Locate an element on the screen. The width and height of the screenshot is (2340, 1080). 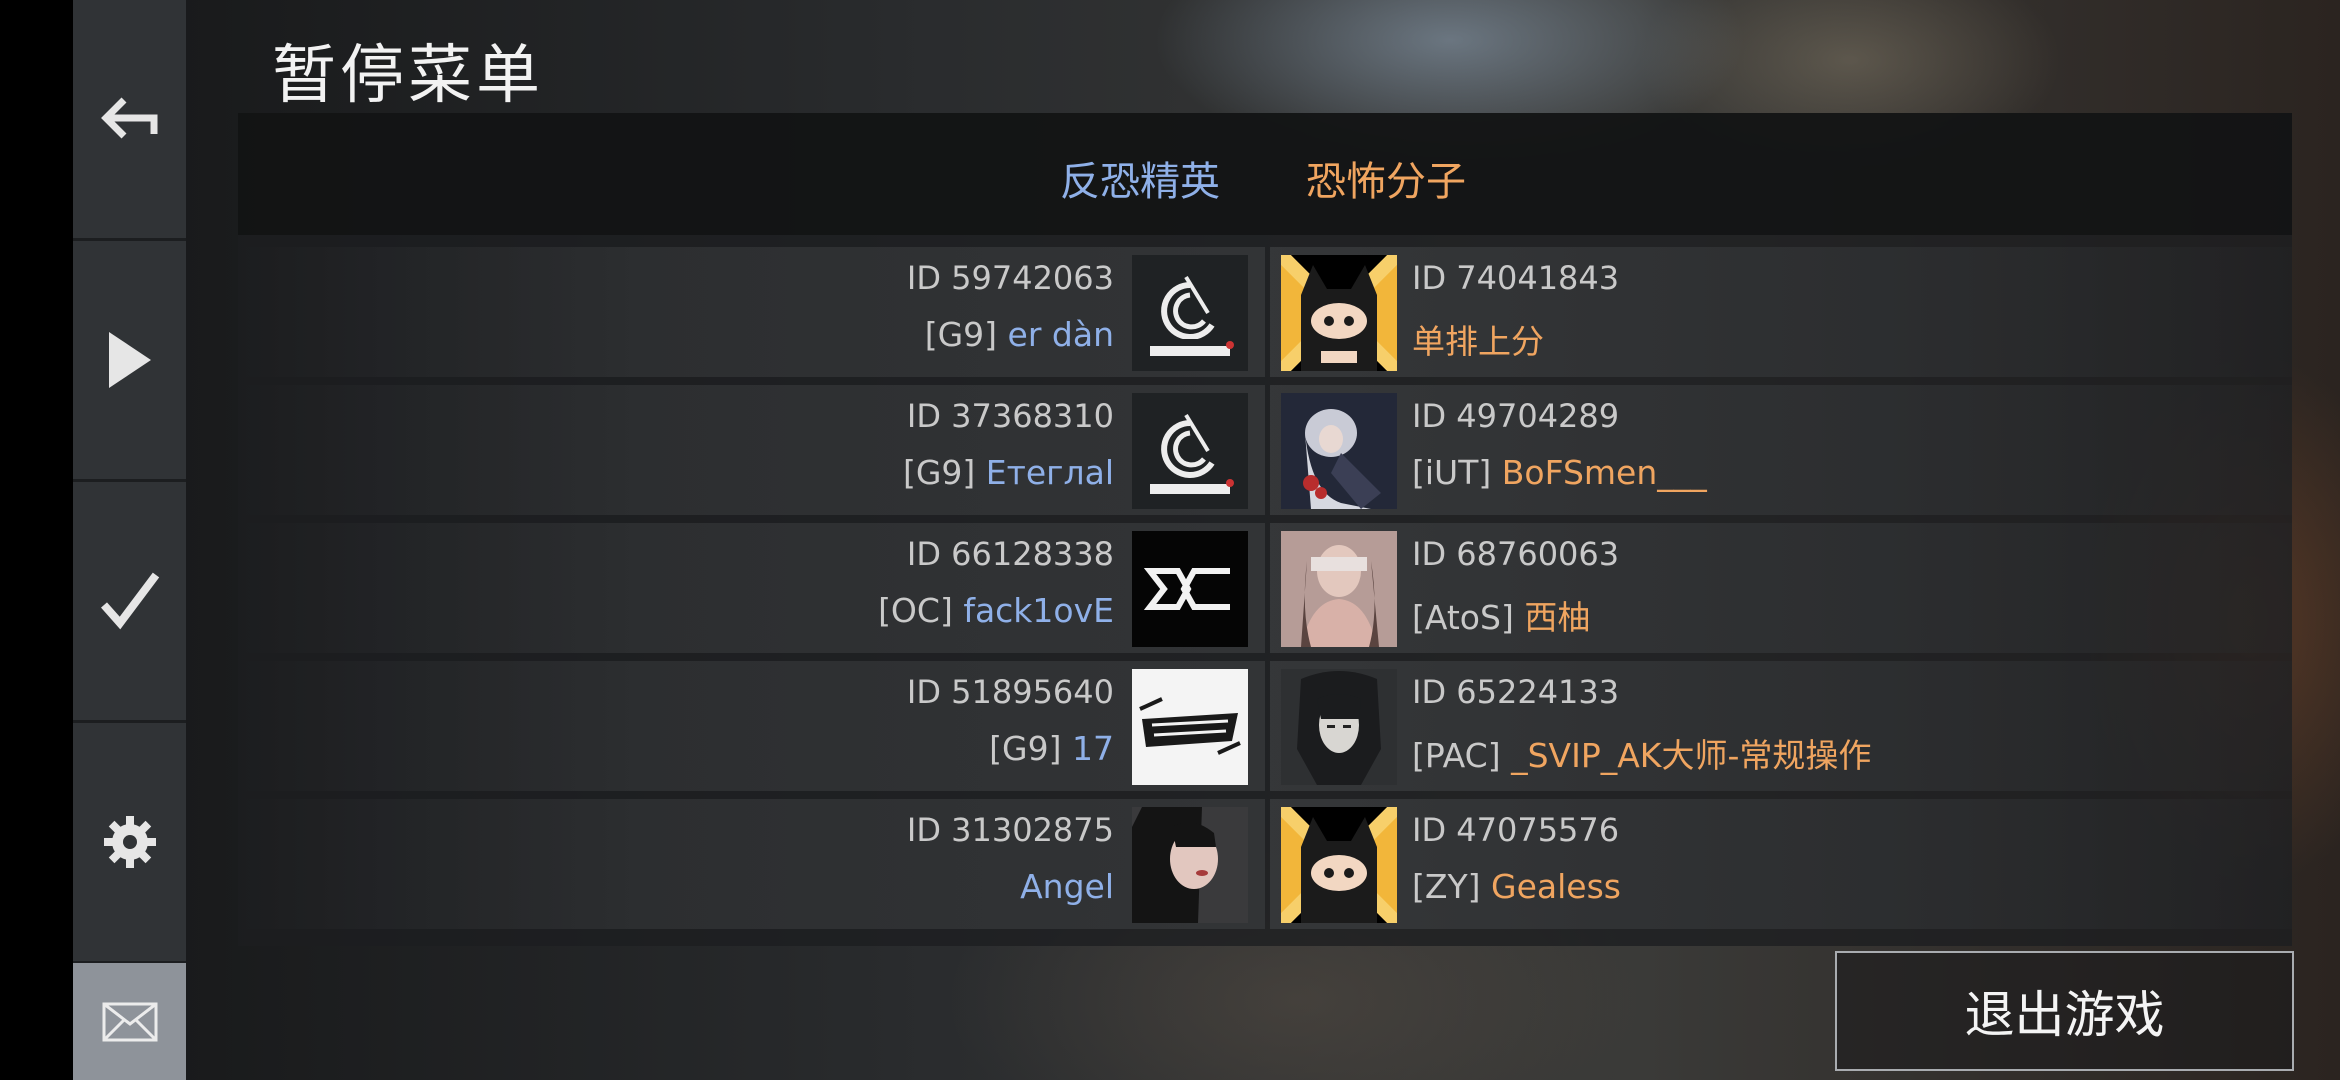
nickname: Gealess is located at coordinates (1556, 886).